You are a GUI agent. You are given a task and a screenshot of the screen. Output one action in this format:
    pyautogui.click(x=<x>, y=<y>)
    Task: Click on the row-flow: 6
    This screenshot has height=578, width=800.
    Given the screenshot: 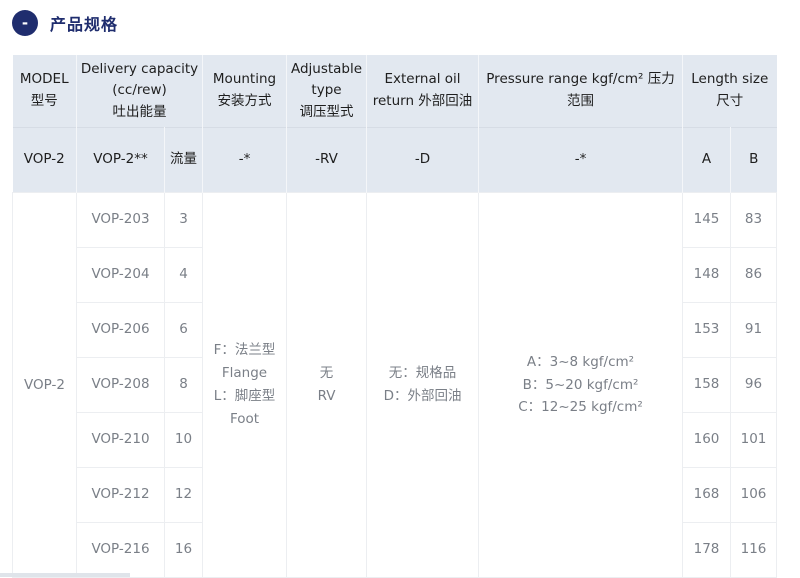 What is the action you would take?
    pyautogui.click(x=183, y=330)
    